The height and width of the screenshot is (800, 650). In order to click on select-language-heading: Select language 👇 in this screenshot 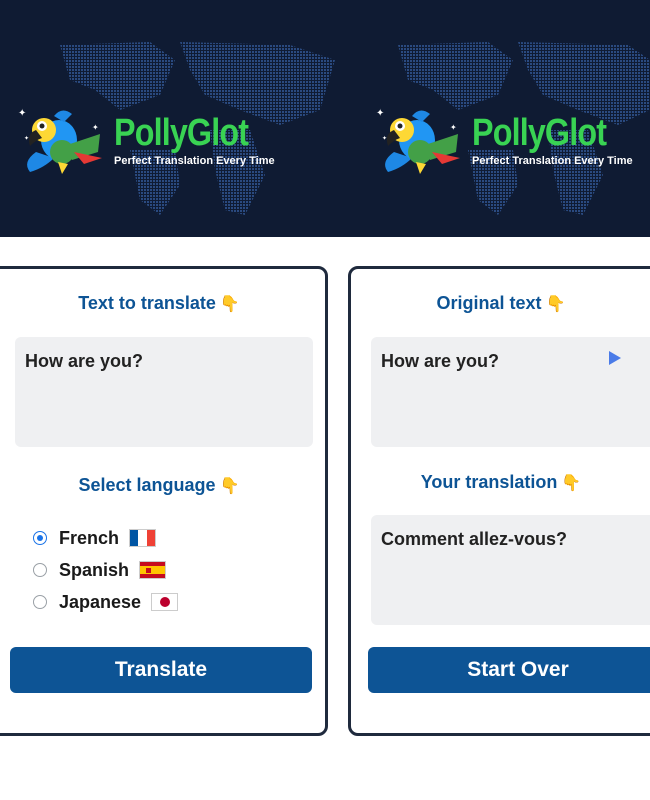, I will do `click(159, 485)`.